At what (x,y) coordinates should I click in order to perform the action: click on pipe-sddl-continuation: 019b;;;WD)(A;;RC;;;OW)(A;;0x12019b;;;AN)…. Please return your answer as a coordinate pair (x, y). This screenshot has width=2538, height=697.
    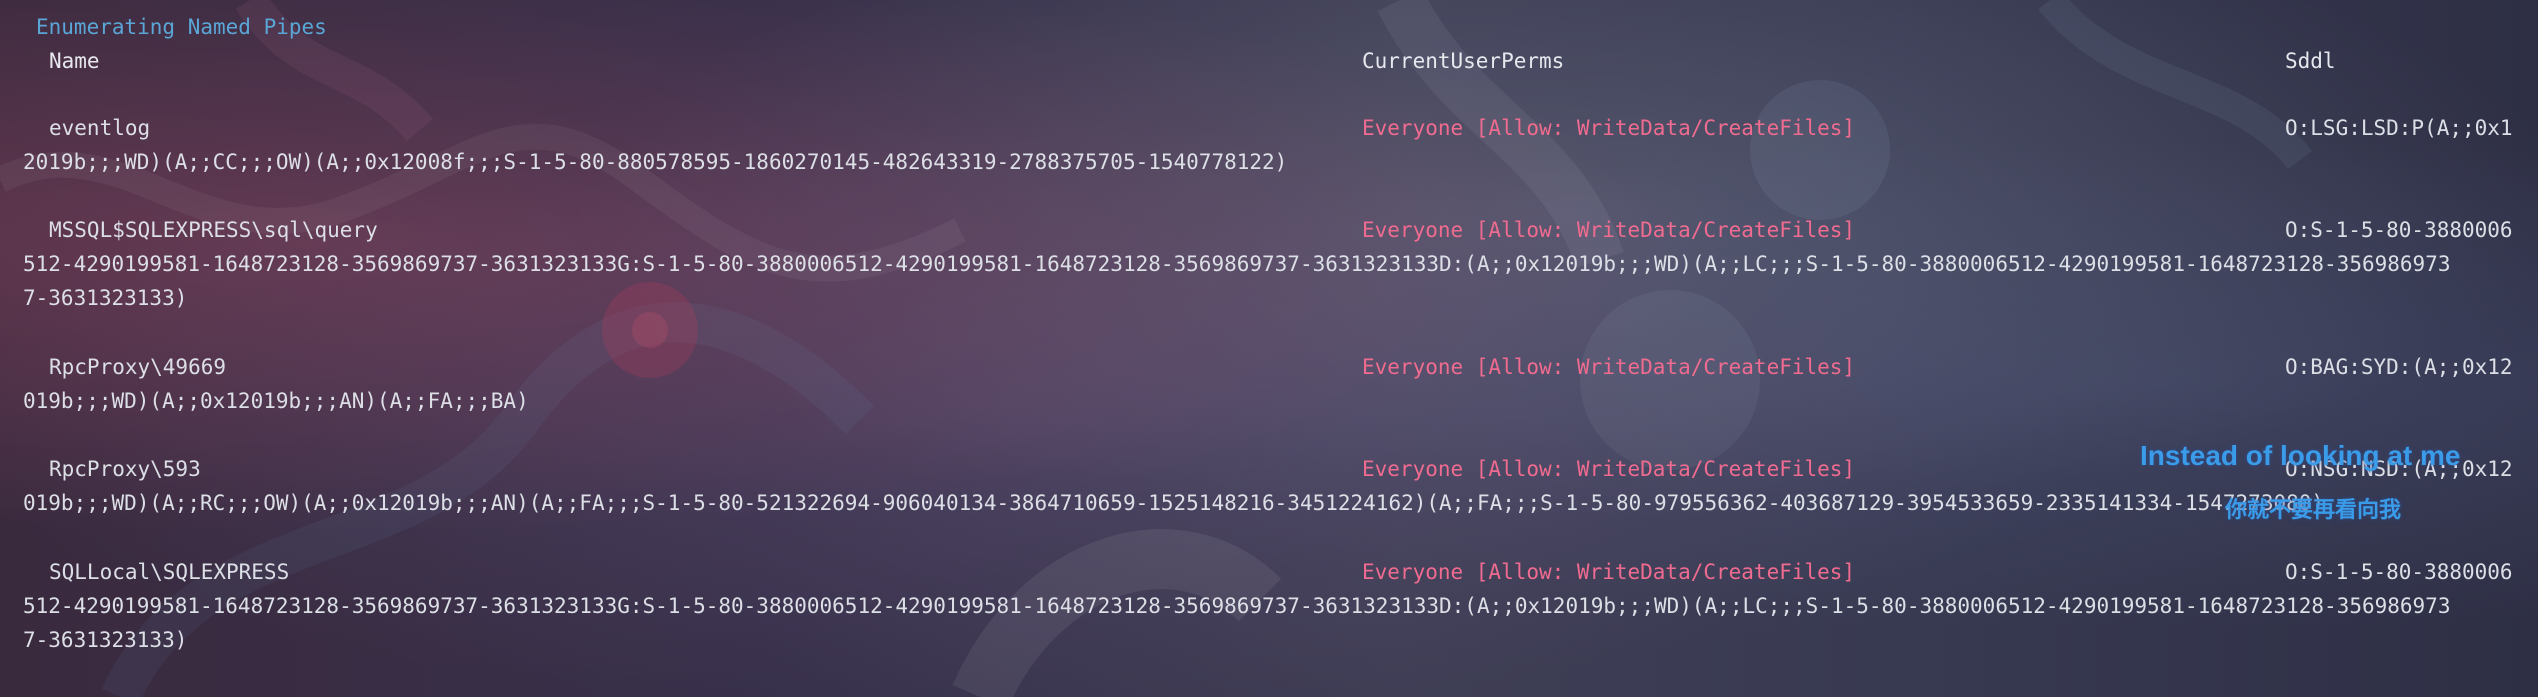
    Looking at the image, I should click on (1174, 503).